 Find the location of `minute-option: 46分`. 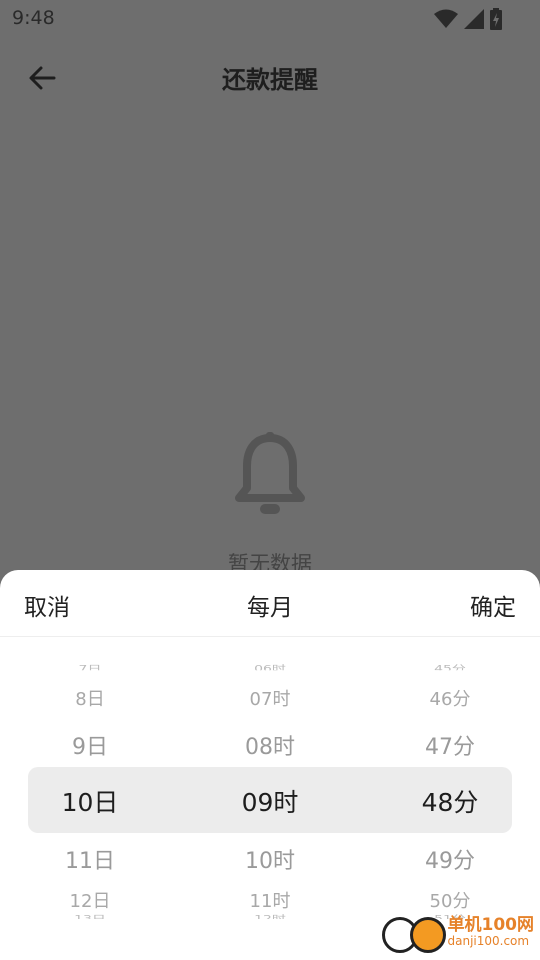

minute-option: 46分 is located at coordinates (450, 698).